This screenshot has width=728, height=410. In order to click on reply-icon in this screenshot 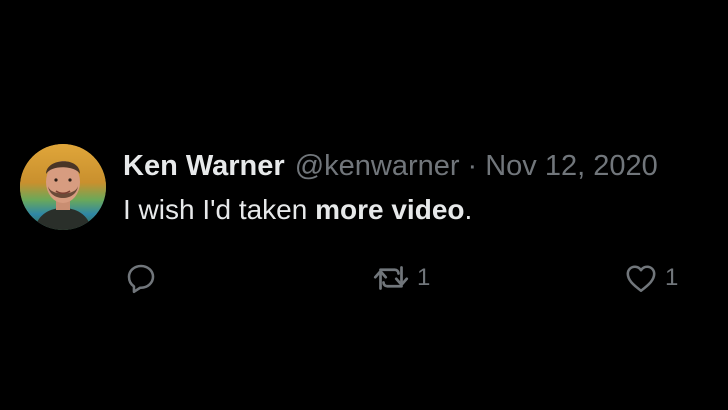, I will do `click(141, 279)`.